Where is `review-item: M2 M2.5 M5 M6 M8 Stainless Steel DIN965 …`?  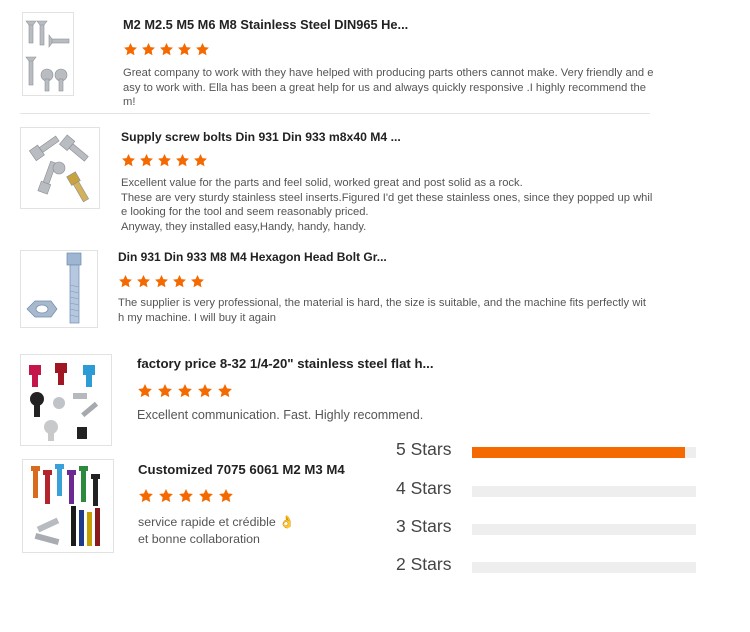 review-item: M2 M2.5 M5 M6 M8 Stainless Steel DIN965 … is located at coordinates (342, 60).